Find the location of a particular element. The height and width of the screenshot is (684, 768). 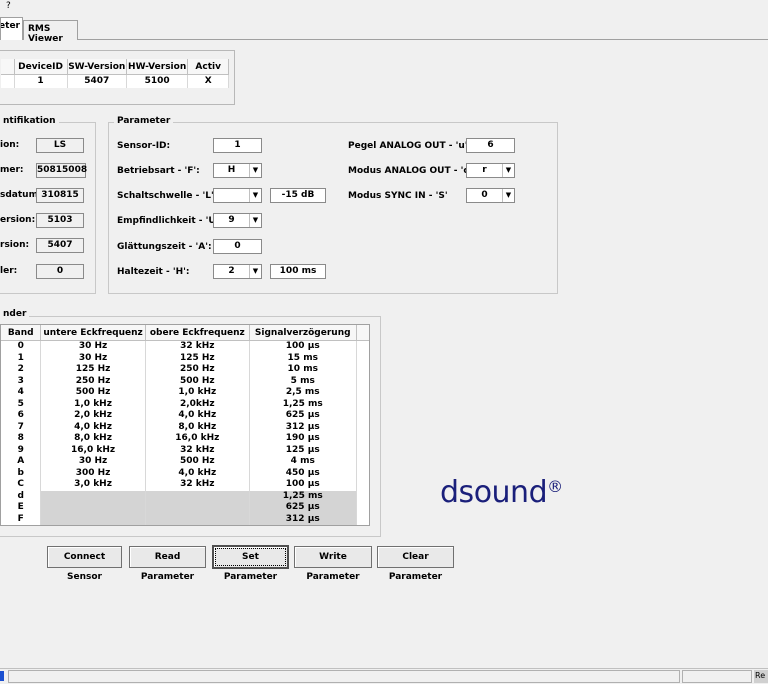

band-cell: C is located at coordinates (21, 485).